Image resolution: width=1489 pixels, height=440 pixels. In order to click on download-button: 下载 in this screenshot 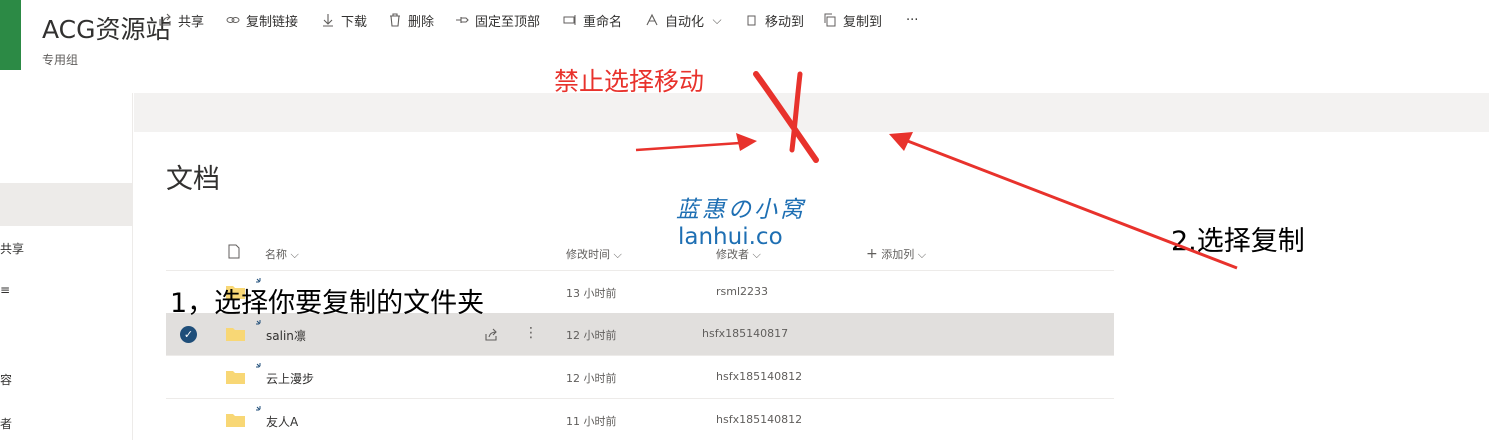, I will do `click(344, 21)`.